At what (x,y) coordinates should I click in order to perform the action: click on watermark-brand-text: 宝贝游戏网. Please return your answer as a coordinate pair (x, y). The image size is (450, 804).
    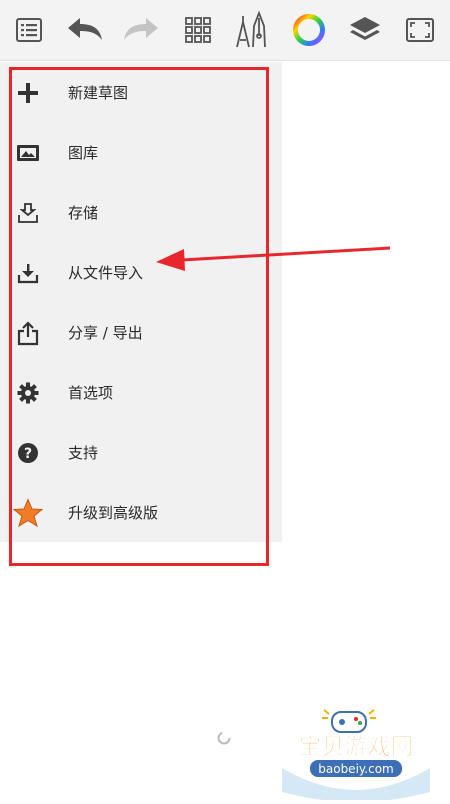
    Looking at the image, I should click on (356, 746).